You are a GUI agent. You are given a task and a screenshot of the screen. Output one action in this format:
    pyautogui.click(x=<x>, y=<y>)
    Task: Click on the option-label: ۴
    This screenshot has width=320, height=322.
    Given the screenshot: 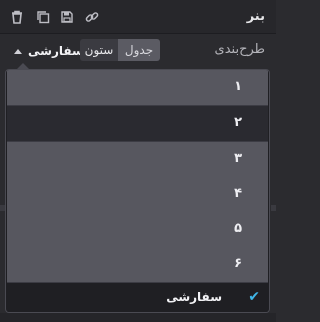 What is the action you would take?
    pyautogui.click(x=238, y=193)
    